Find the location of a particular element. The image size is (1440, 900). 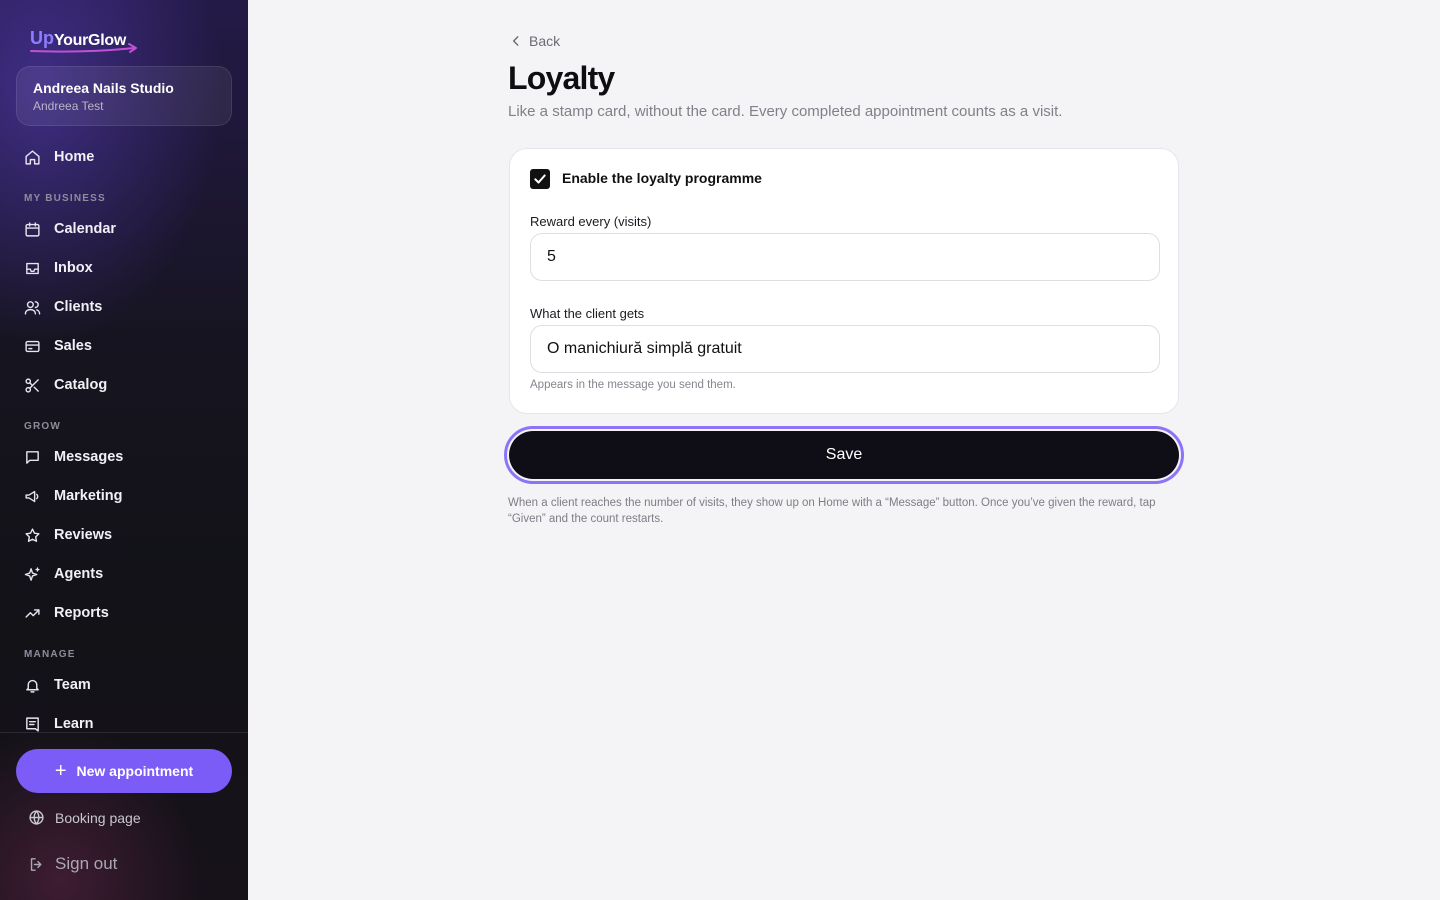

save-button: Save is located at coordinates (844, 455).